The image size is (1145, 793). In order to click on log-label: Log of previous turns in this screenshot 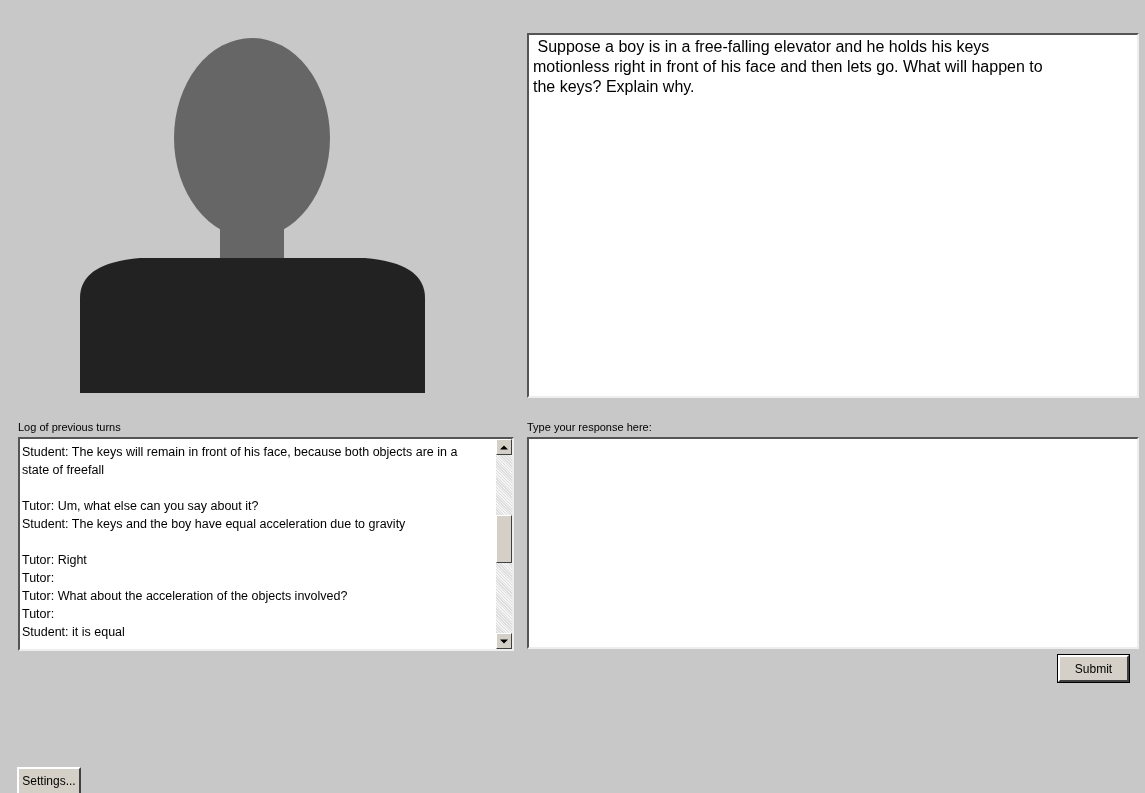, I will do `click(70, 427)`.